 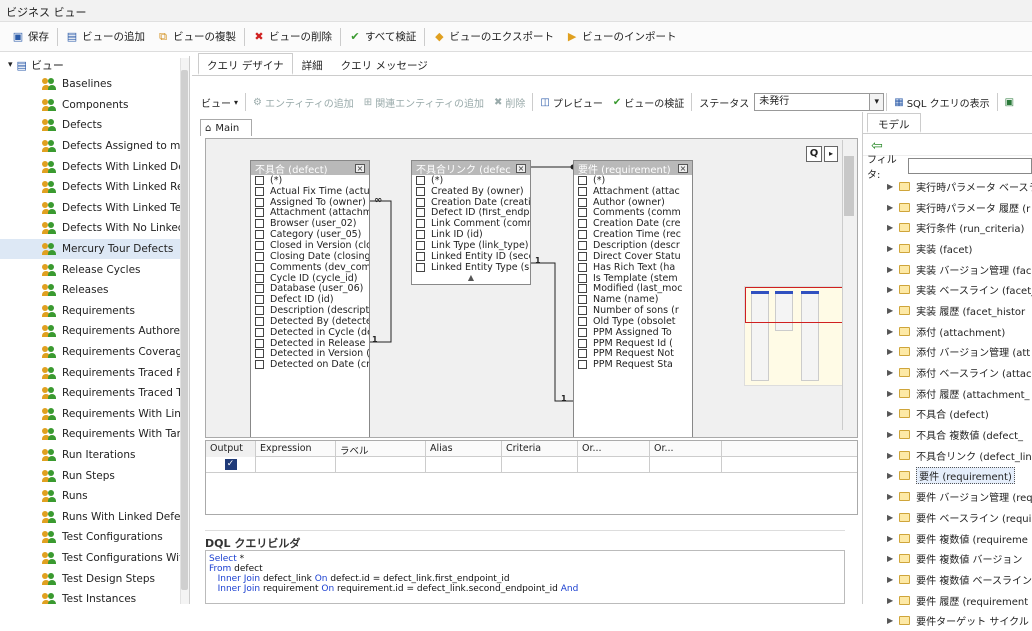 What do you see at coordinates (105, 37) in the screenshot?
I see `add-view-button: ▤ ビューの追加` at bounding box center [105, 37].